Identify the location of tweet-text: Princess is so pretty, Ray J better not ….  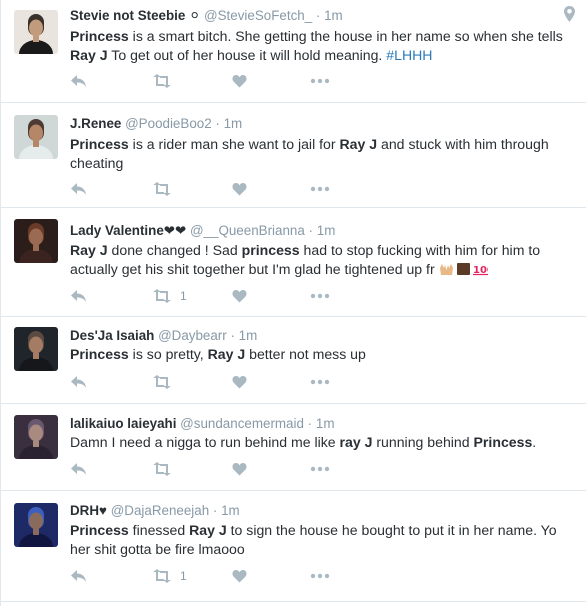
(325, 354).